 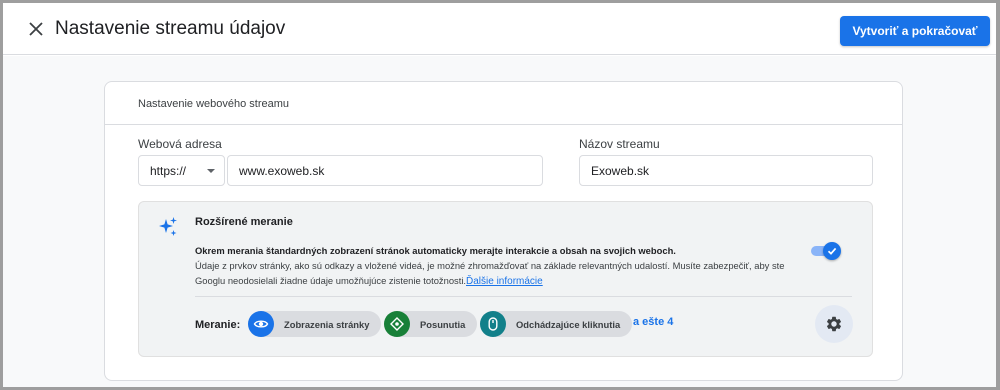 I want to click on toggle-knob, so click(x=832, y=251).